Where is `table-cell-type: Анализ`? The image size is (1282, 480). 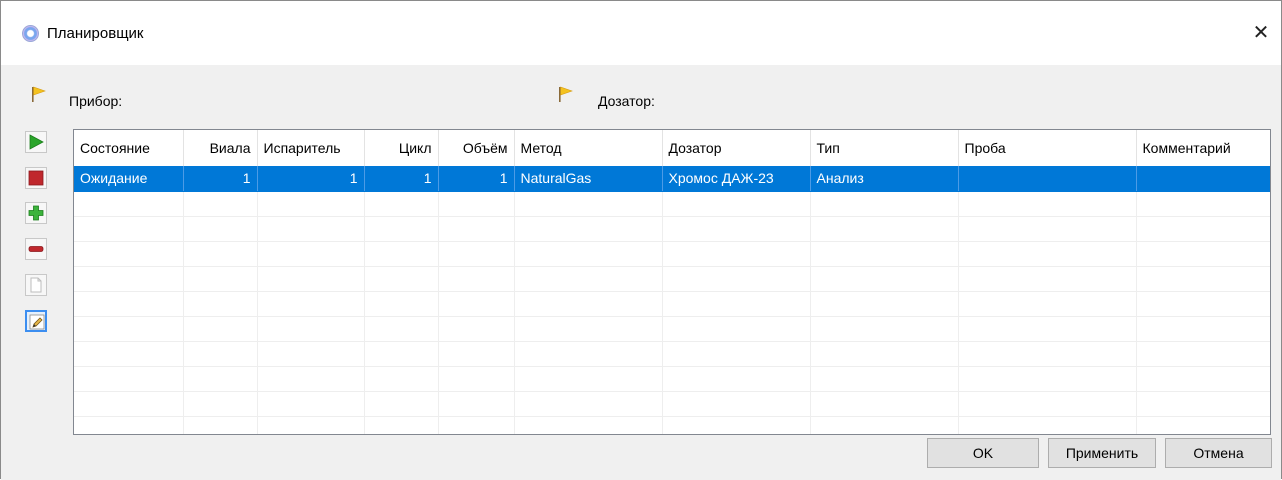 table-cell-type: Анализ is located at coordinates (884, 179).